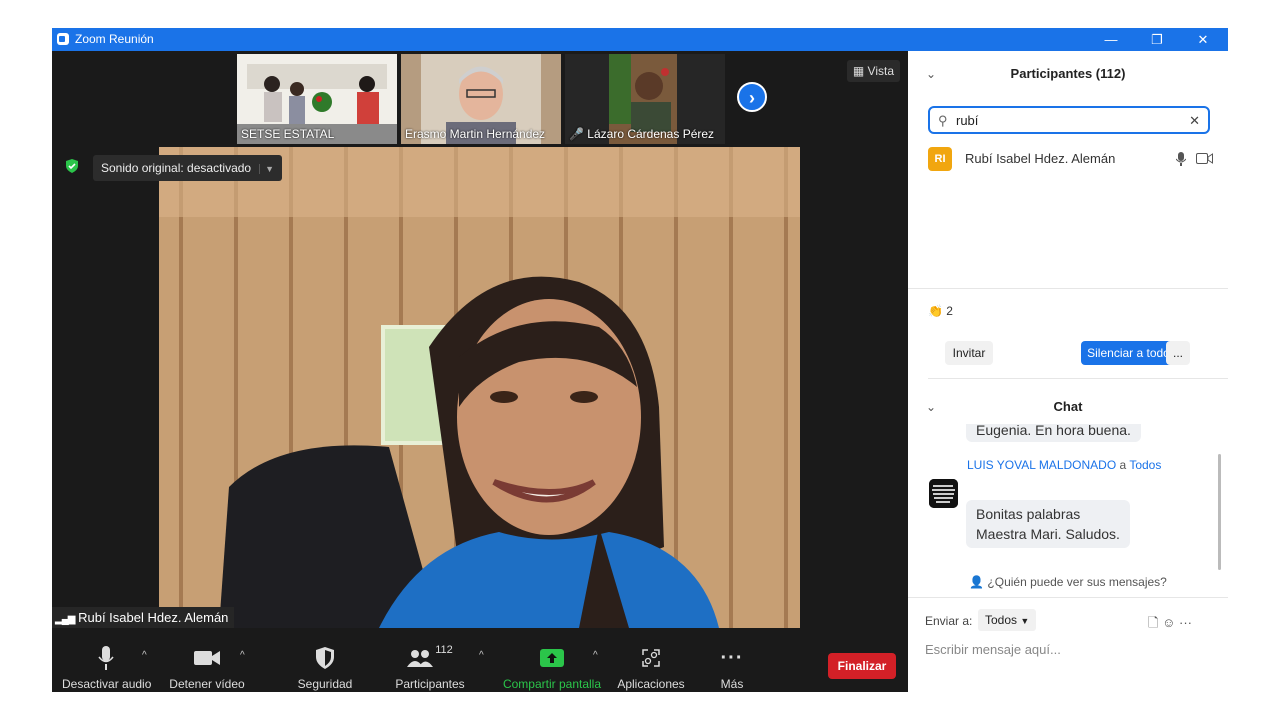  I want to click on share-options-caret: ^, so click(595, 655).